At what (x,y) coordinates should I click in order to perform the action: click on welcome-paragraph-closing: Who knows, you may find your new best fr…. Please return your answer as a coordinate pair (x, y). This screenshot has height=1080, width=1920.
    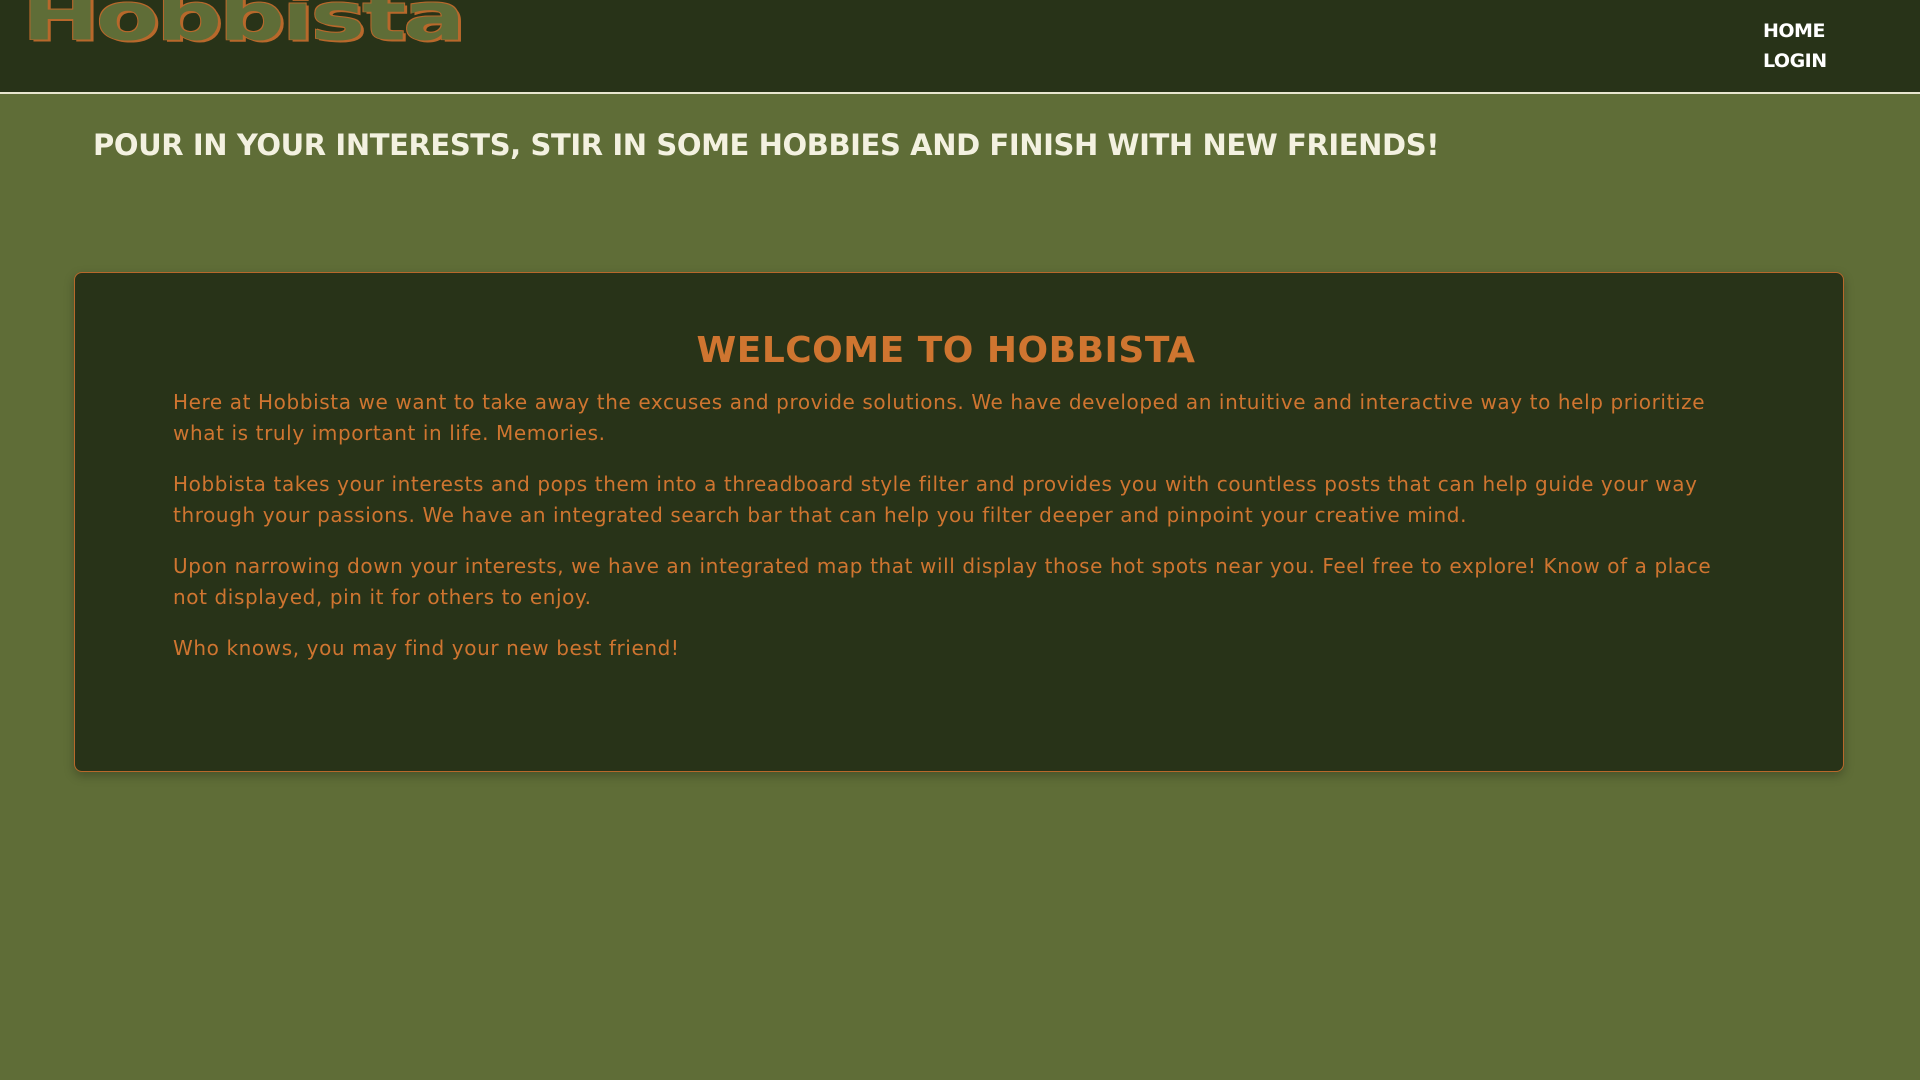
    Looking at the image, I should click on (426, 648).